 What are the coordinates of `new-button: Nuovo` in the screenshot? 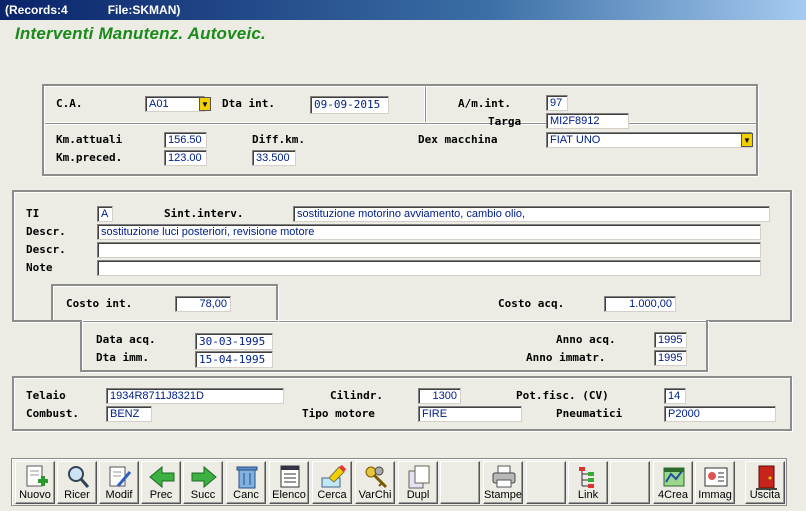 It's located at (35, 482).